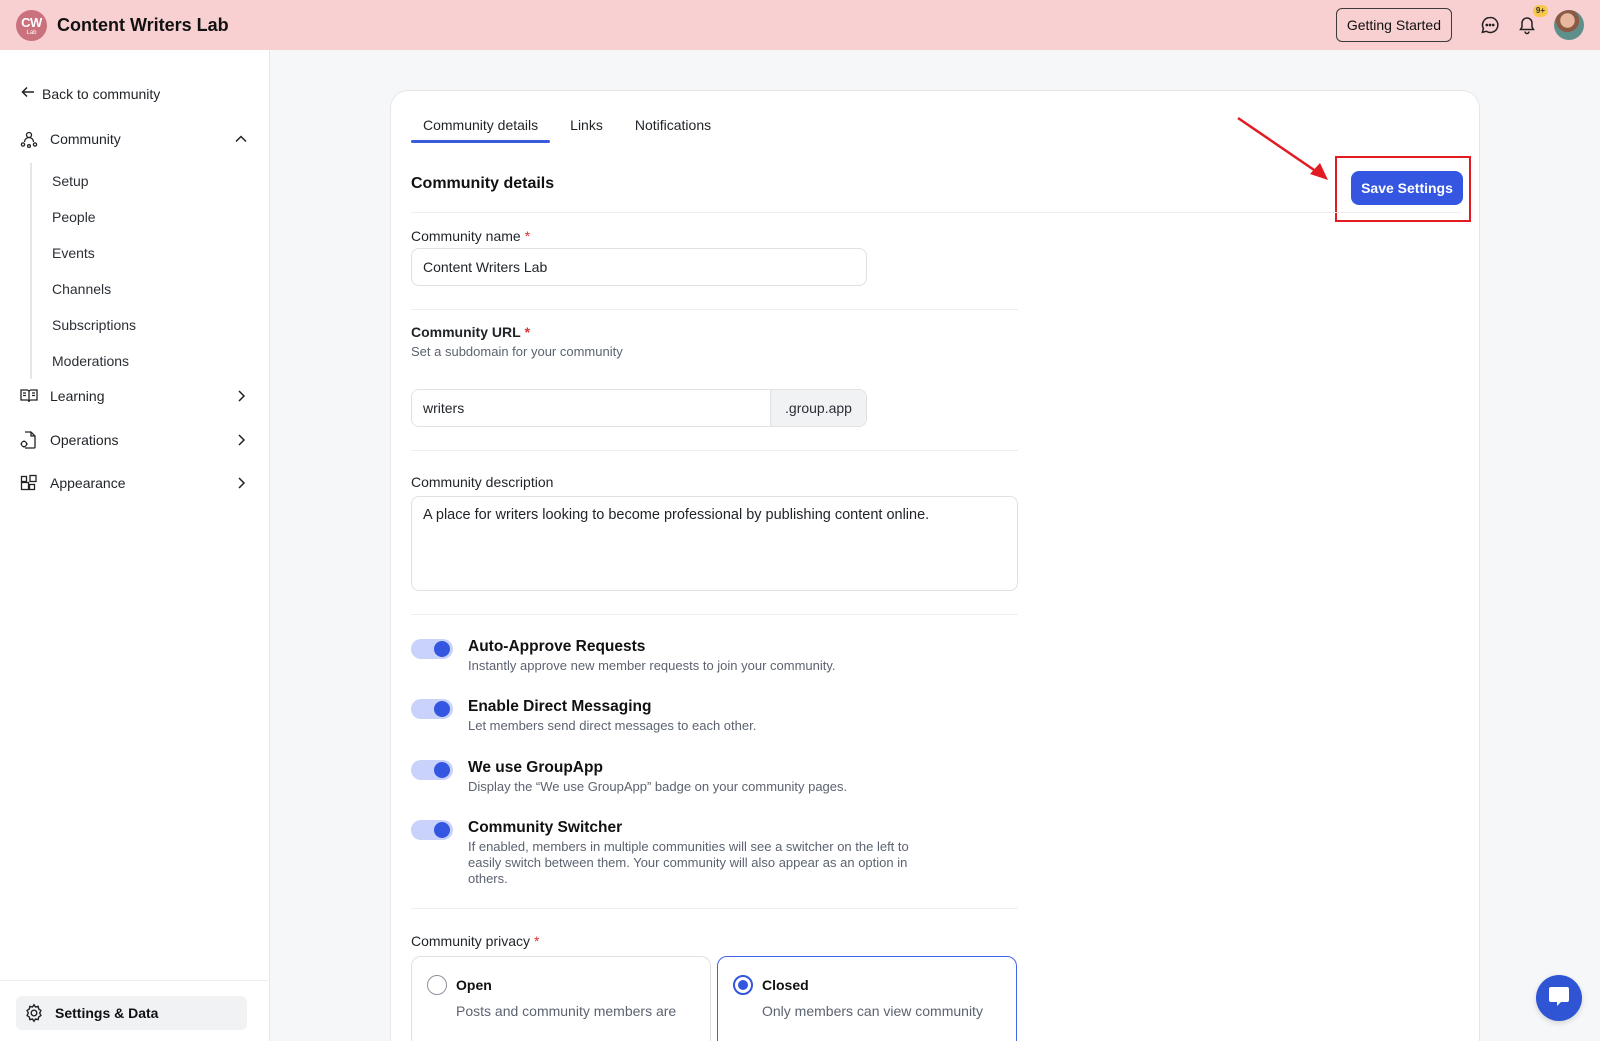 Image resolution: width=1600 pixels, height=1041 pixels. What do you see at coordinates (29, 483) in the screenshot?
I see `appearance-icon` at bounding box center [29, 483].